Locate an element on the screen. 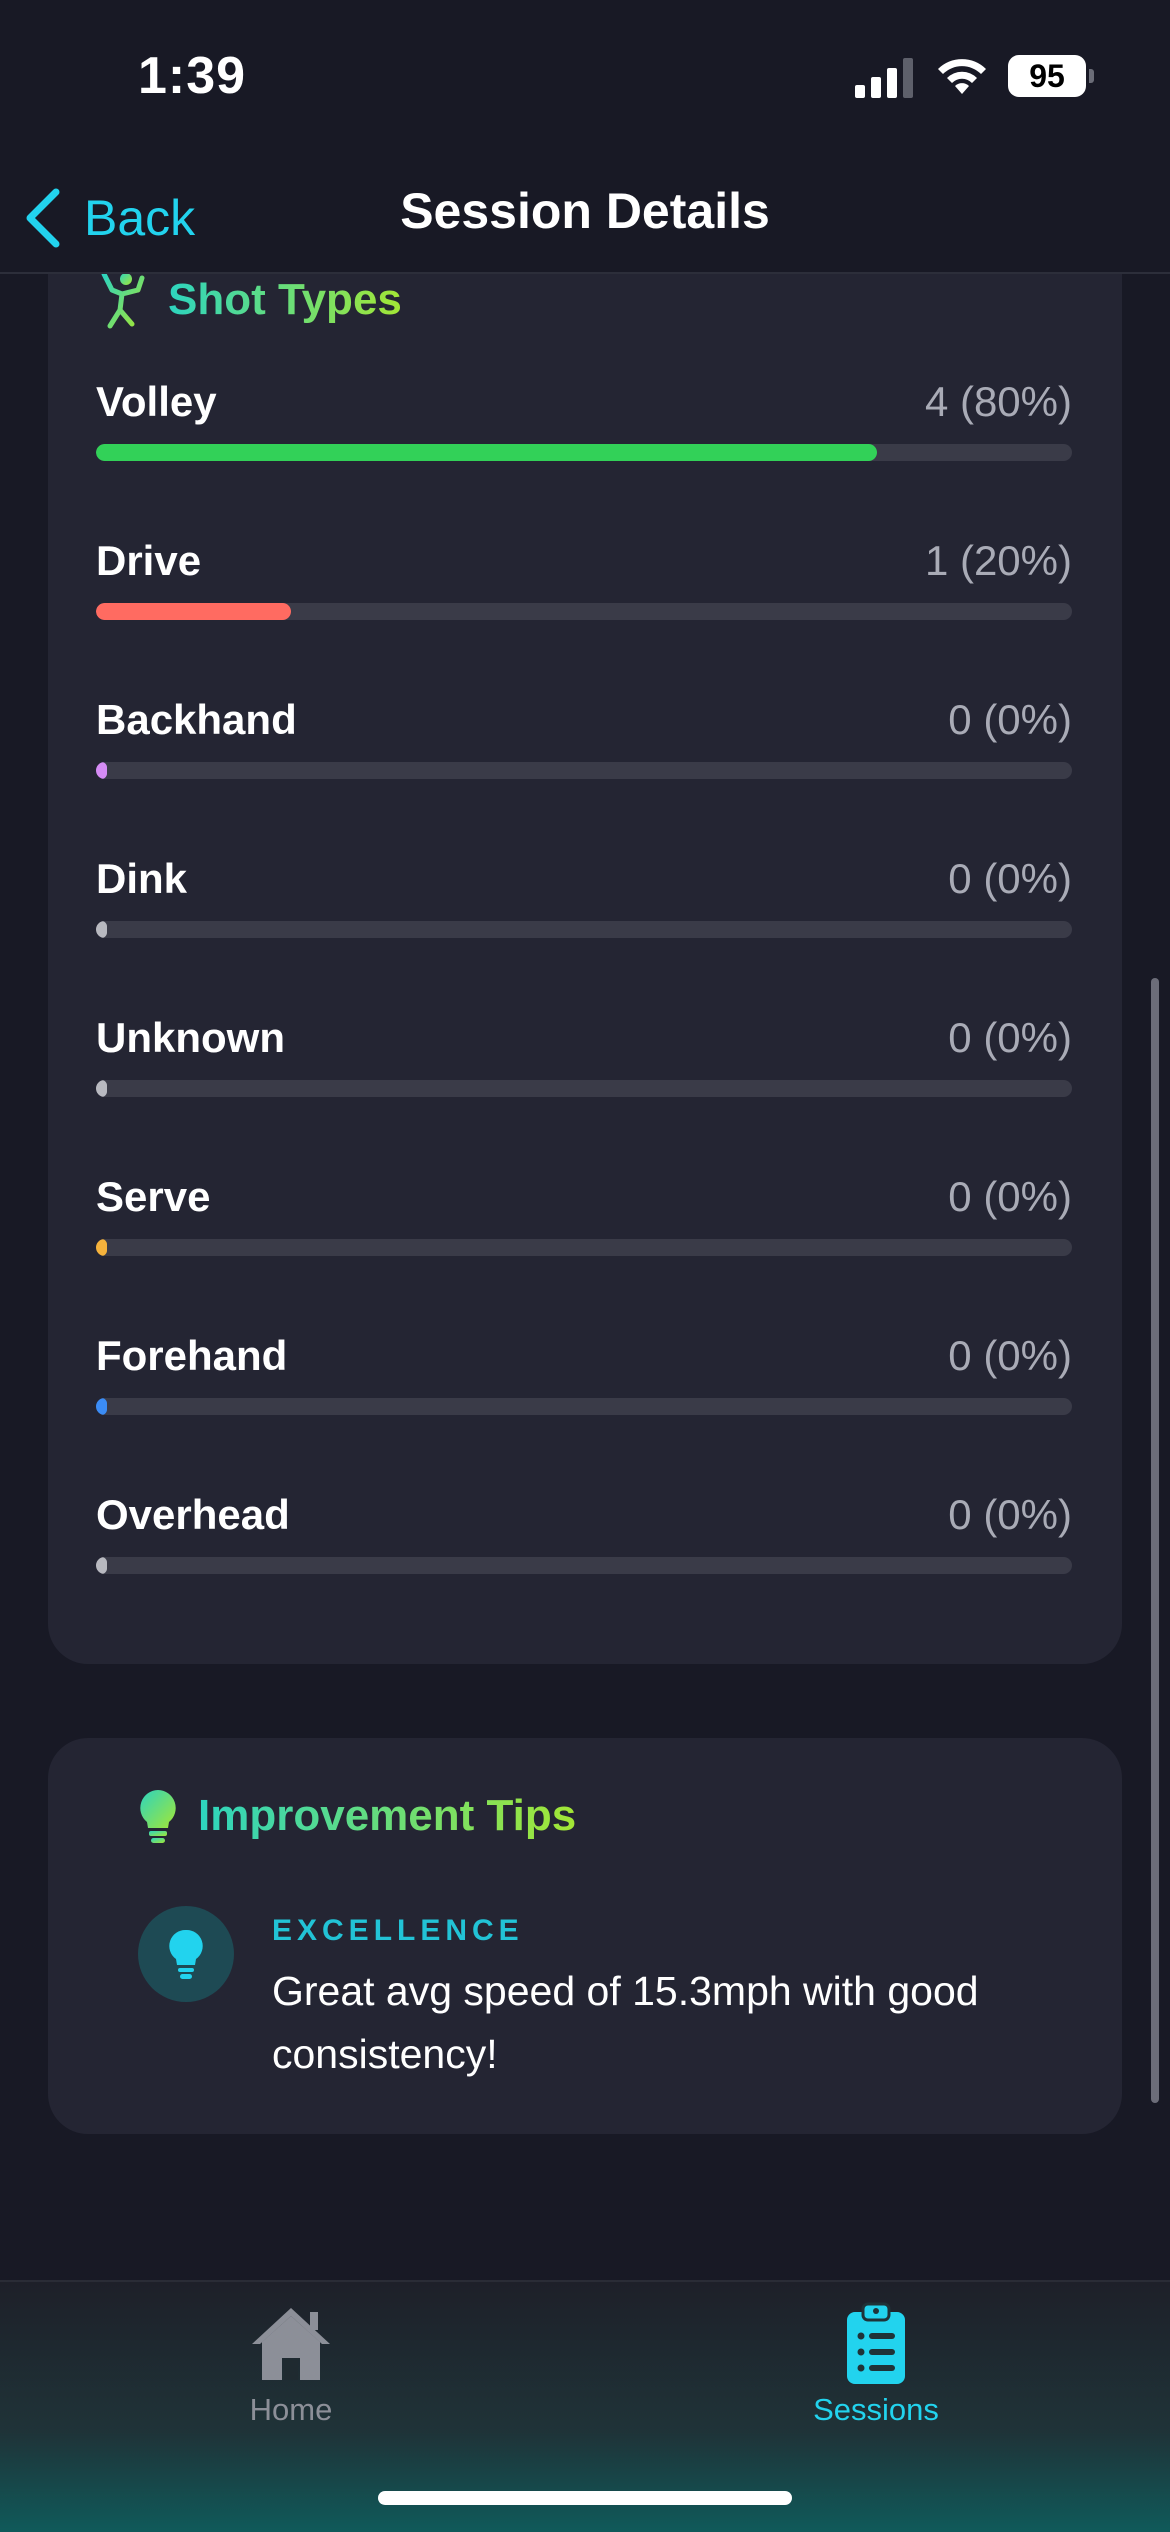 The height and width of the screenshot is (2532, 1170). shot-label: Volley is located at coordinates (156, 401).